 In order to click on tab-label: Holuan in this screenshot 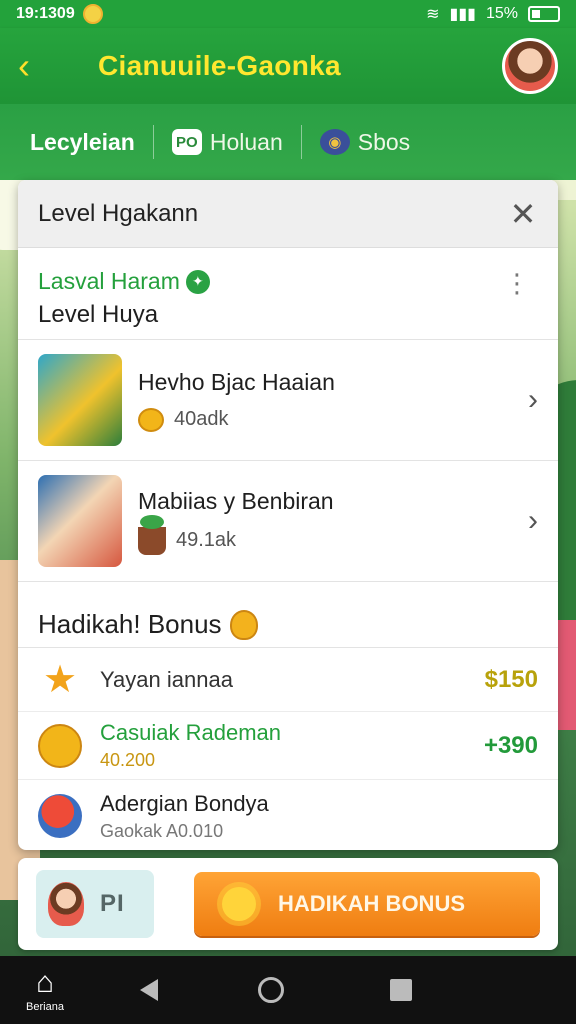, I will do `click(246, 141)`.